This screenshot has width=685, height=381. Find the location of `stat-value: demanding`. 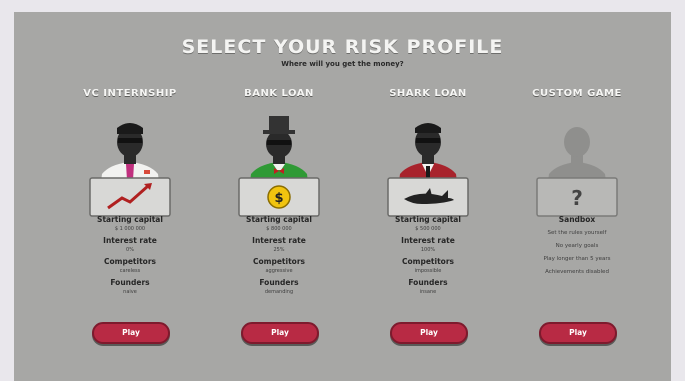

stat-value: demanding is located at coordinates (279, 292).